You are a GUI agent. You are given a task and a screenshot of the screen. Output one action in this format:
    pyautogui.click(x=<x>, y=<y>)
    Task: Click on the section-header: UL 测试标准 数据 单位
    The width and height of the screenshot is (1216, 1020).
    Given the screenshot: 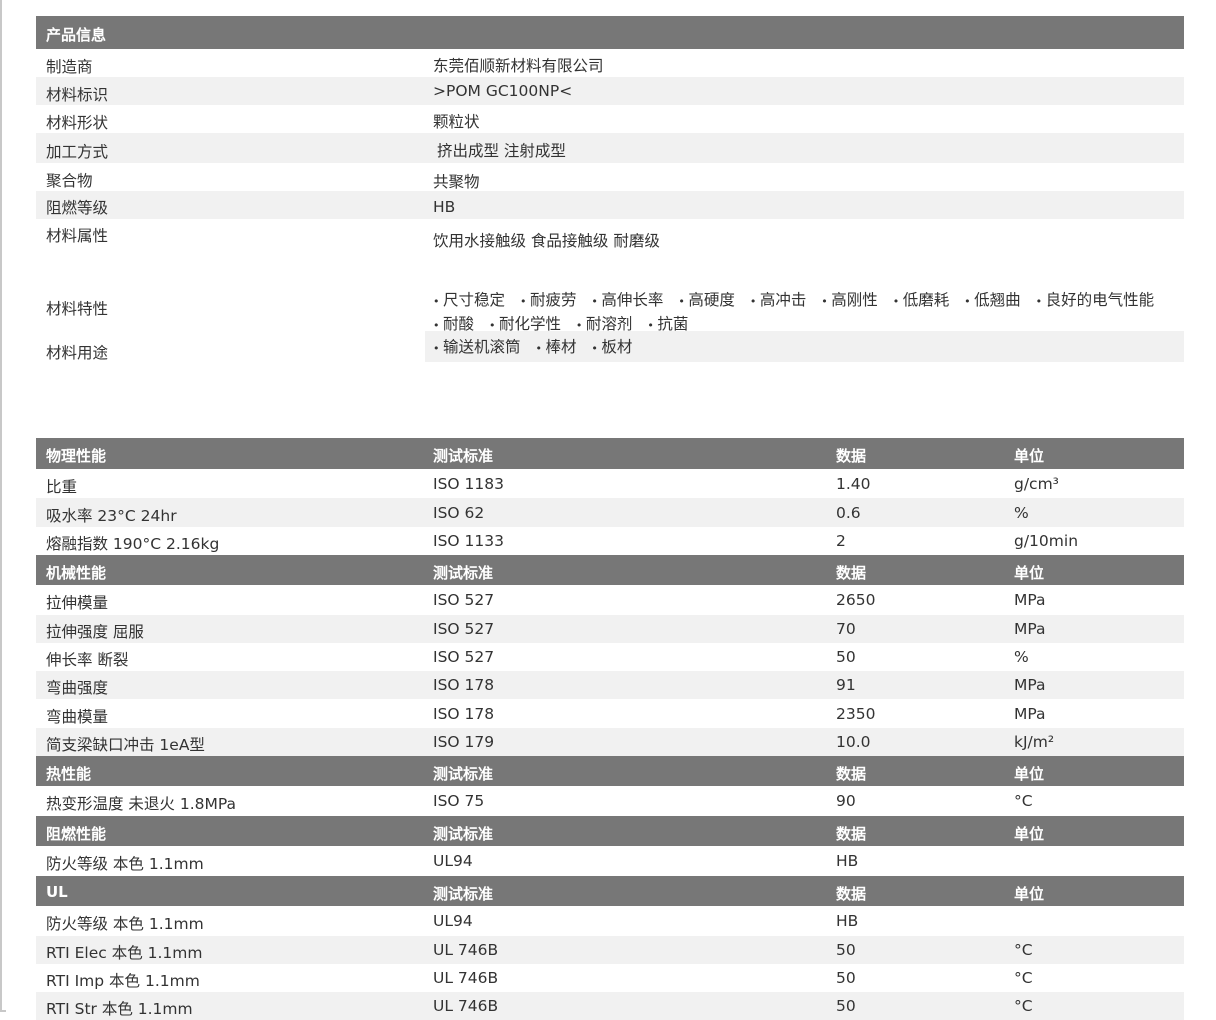 What is the action you would take?
    pyautogui.click(x=610, y=891)
    